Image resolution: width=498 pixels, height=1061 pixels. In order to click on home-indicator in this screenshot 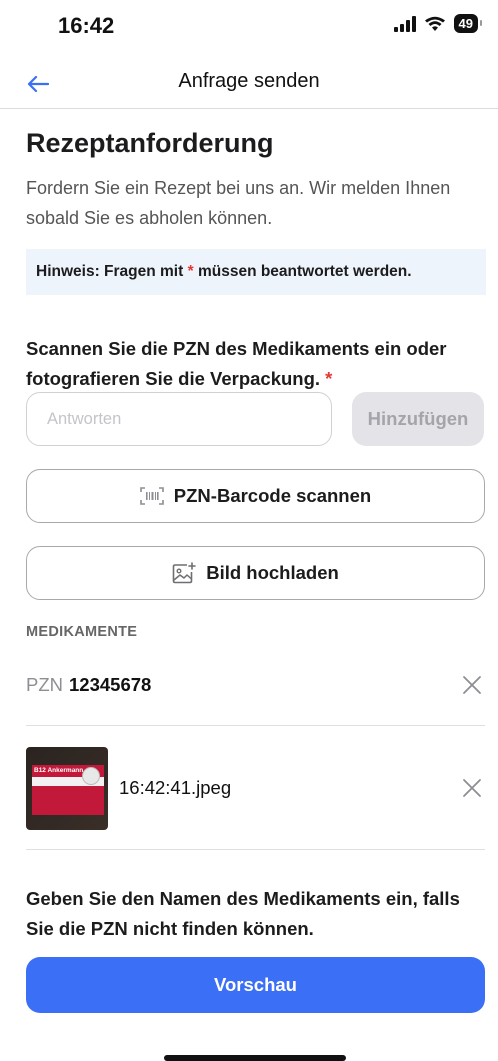, I will do `click(255, 1058)`.